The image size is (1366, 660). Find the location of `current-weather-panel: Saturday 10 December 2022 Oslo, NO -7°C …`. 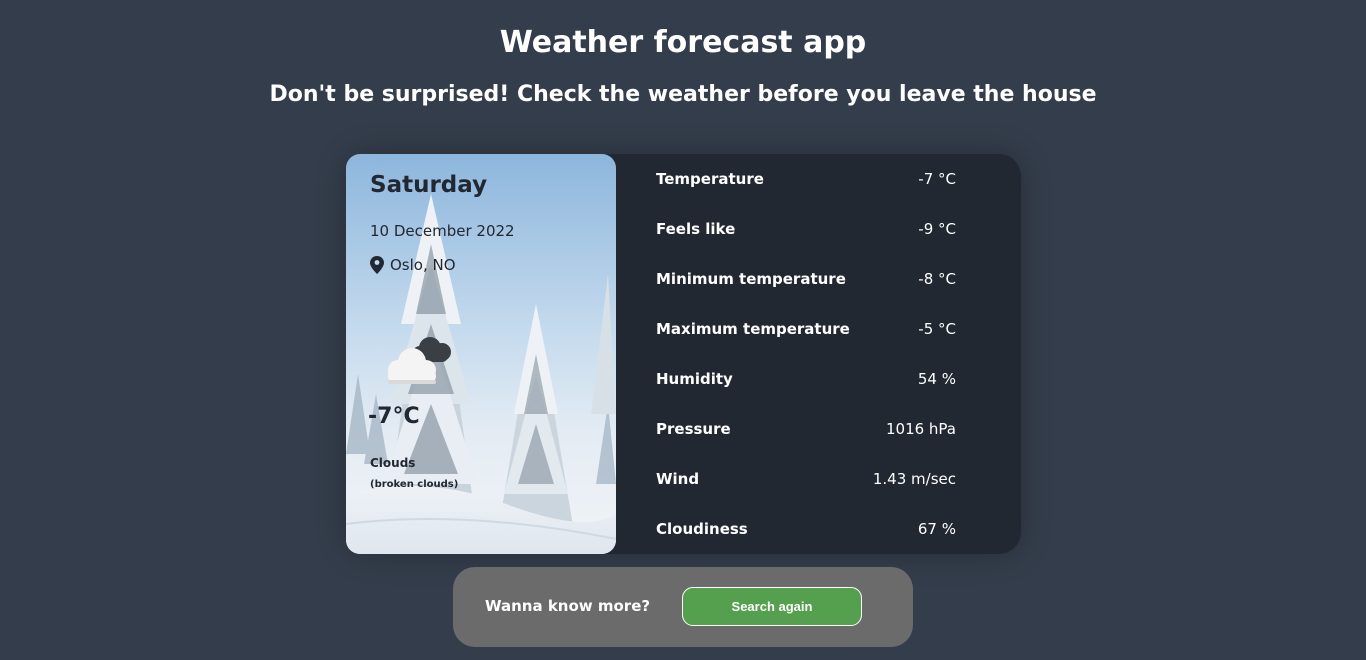

current-weather-panel: Saturday 10 December 2022 Oslo, NO -7°C … is located at coordinates (481, 354).